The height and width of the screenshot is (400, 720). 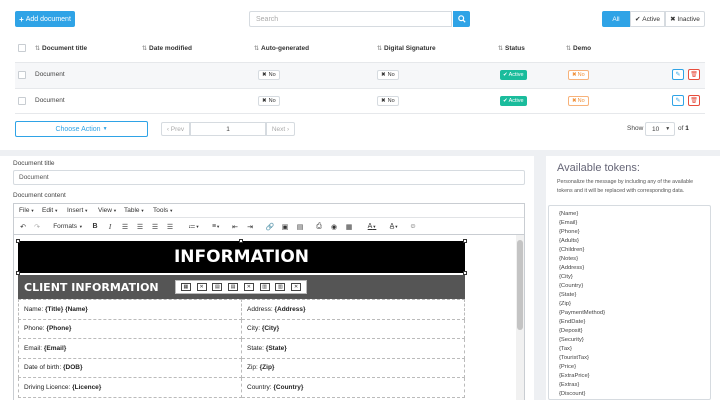 What do you see at coordinates (61, 48) in the screenshot?
I see `column-document-title: ⇅ Document title` at bounding box center [61, 48].